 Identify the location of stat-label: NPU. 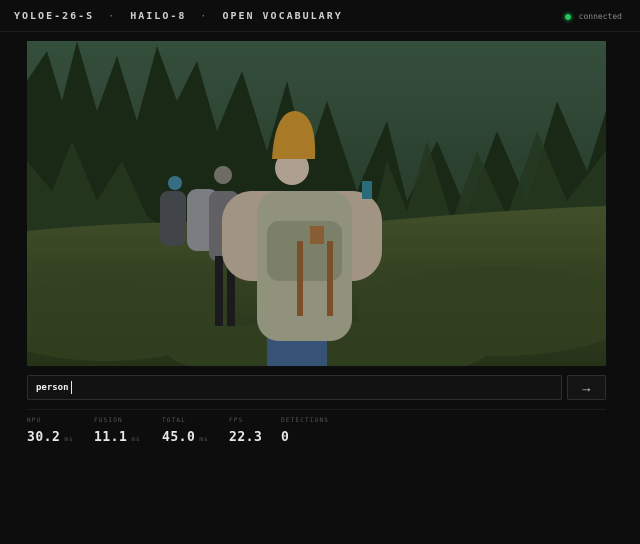
(34, 420).